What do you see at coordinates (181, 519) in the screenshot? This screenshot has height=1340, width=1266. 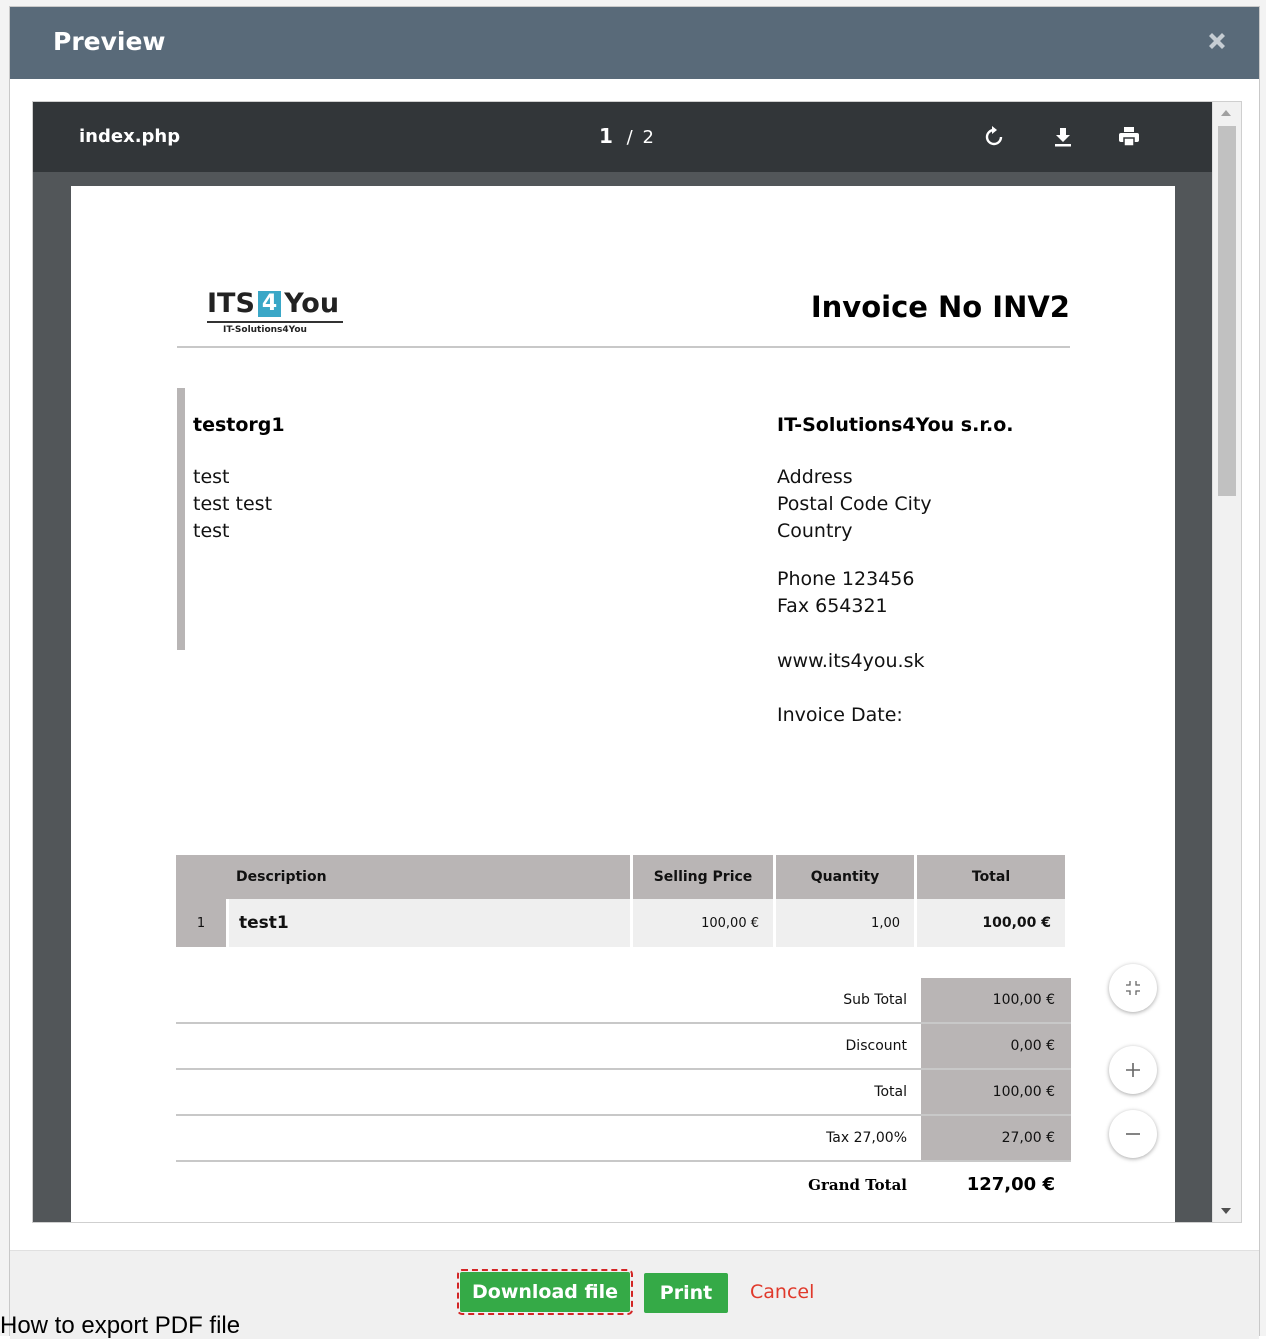 I see `customer-accent-bar` at bounding box center [181, 519].